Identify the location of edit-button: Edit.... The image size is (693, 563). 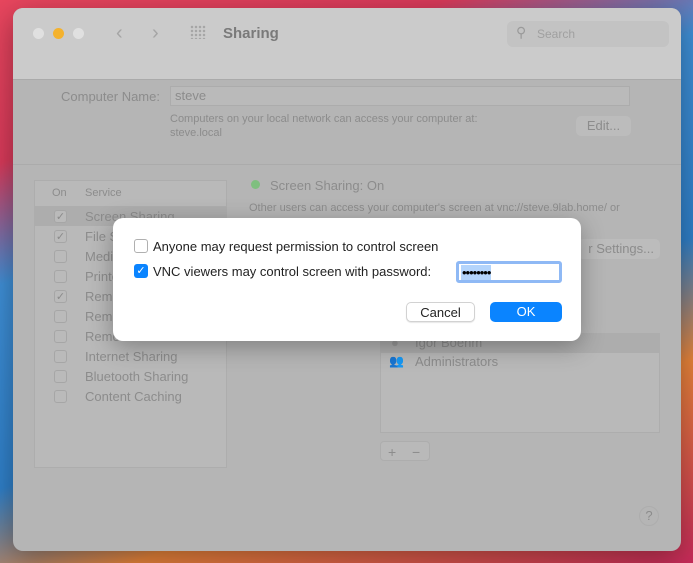
(603, 126).